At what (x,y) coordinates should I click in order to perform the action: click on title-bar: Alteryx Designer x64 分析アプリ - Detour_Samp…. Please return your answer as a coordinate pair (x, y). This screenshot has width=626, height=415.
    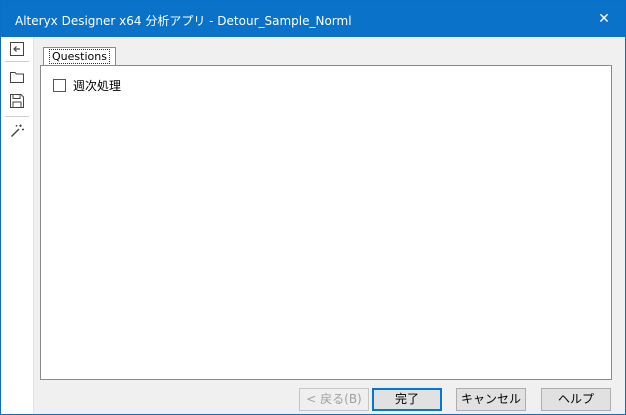
    Looking at the image, I should click on (313, 19).